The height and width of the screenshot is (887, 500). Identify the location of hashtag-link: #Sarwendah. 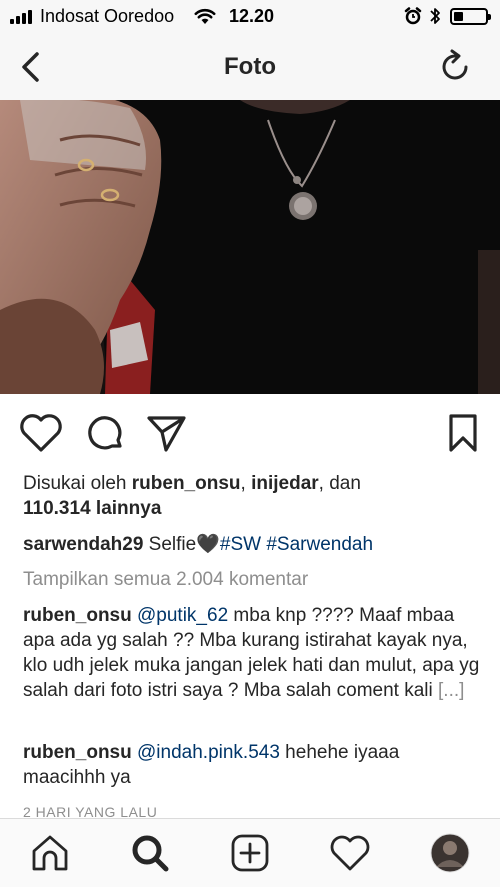
(319, 544).